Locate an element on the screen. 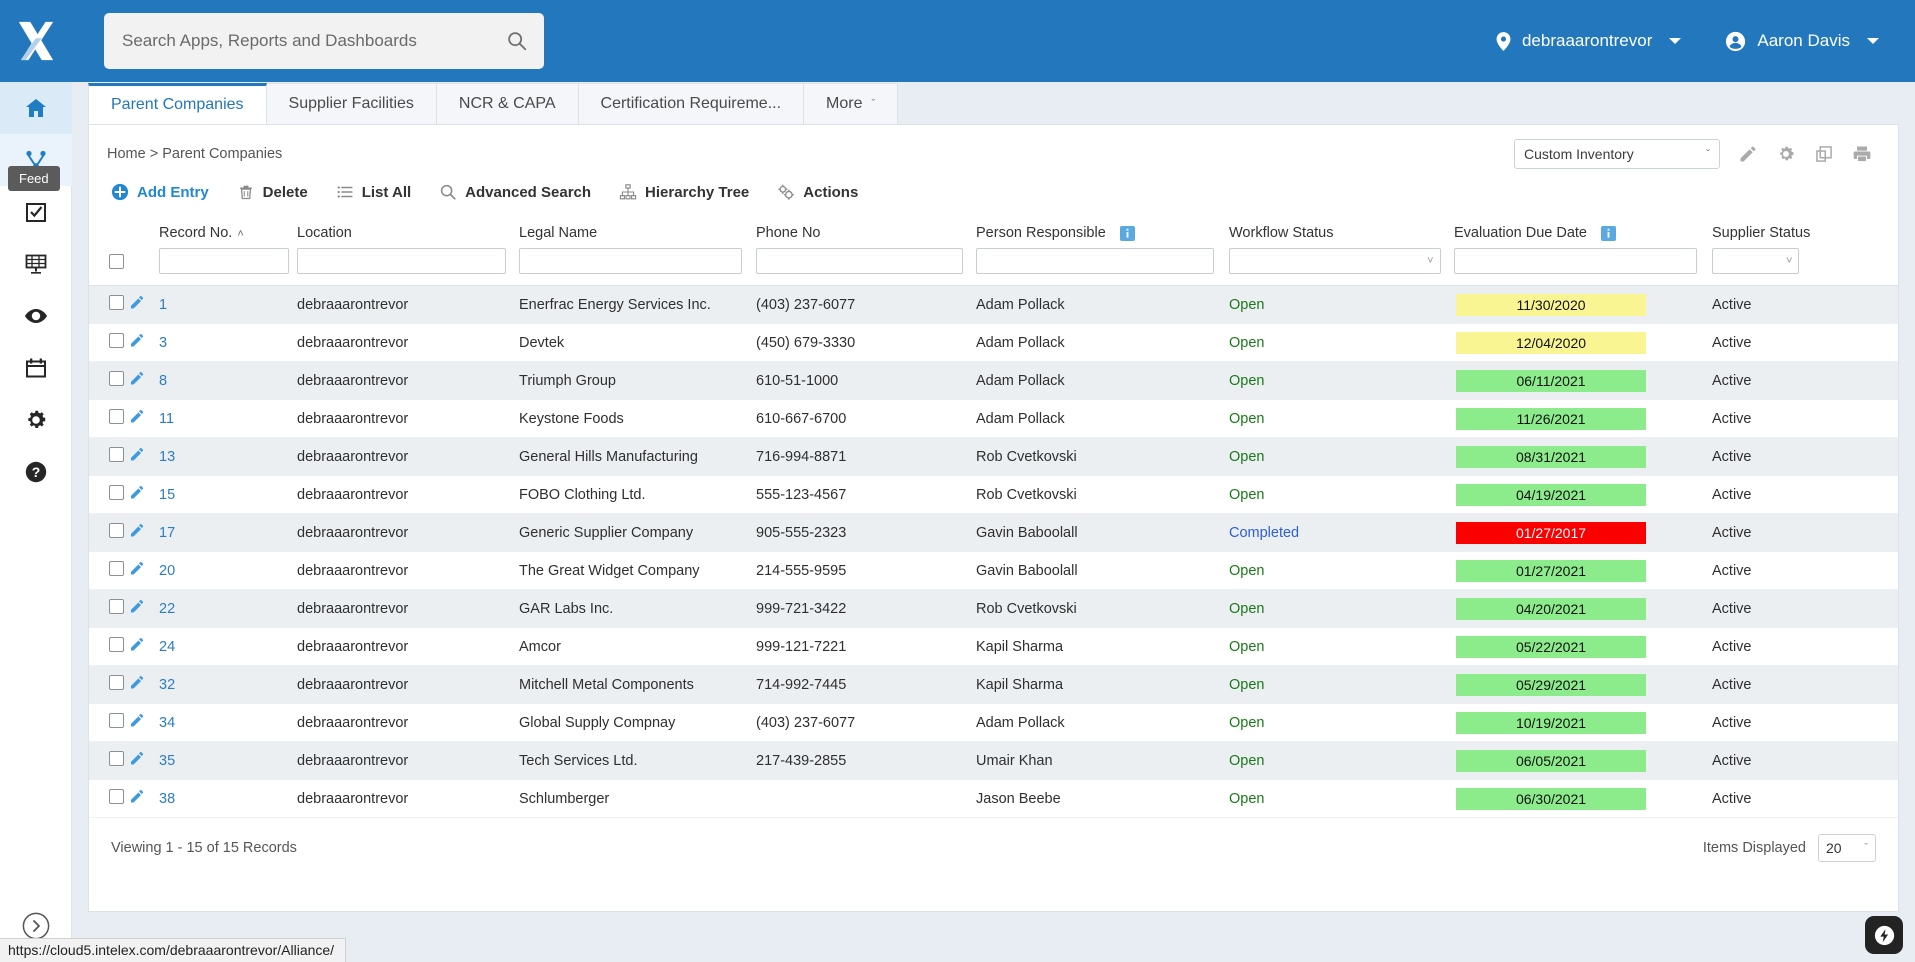  search-input is located at coordinates (314, 41).